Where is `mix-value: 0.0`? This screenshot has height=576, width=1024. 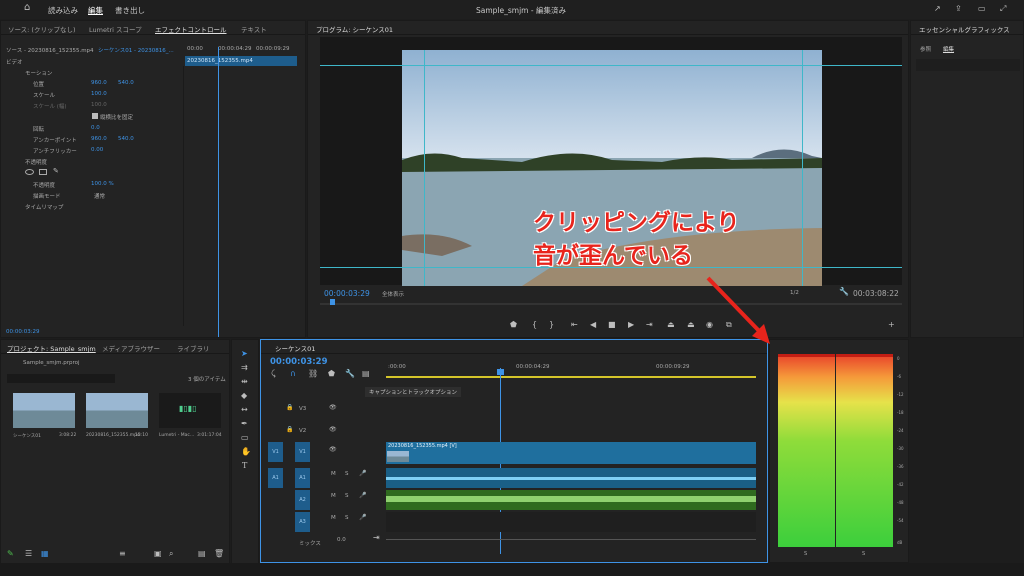 mix-value: 0.0 is located at coordinates (341, 540).